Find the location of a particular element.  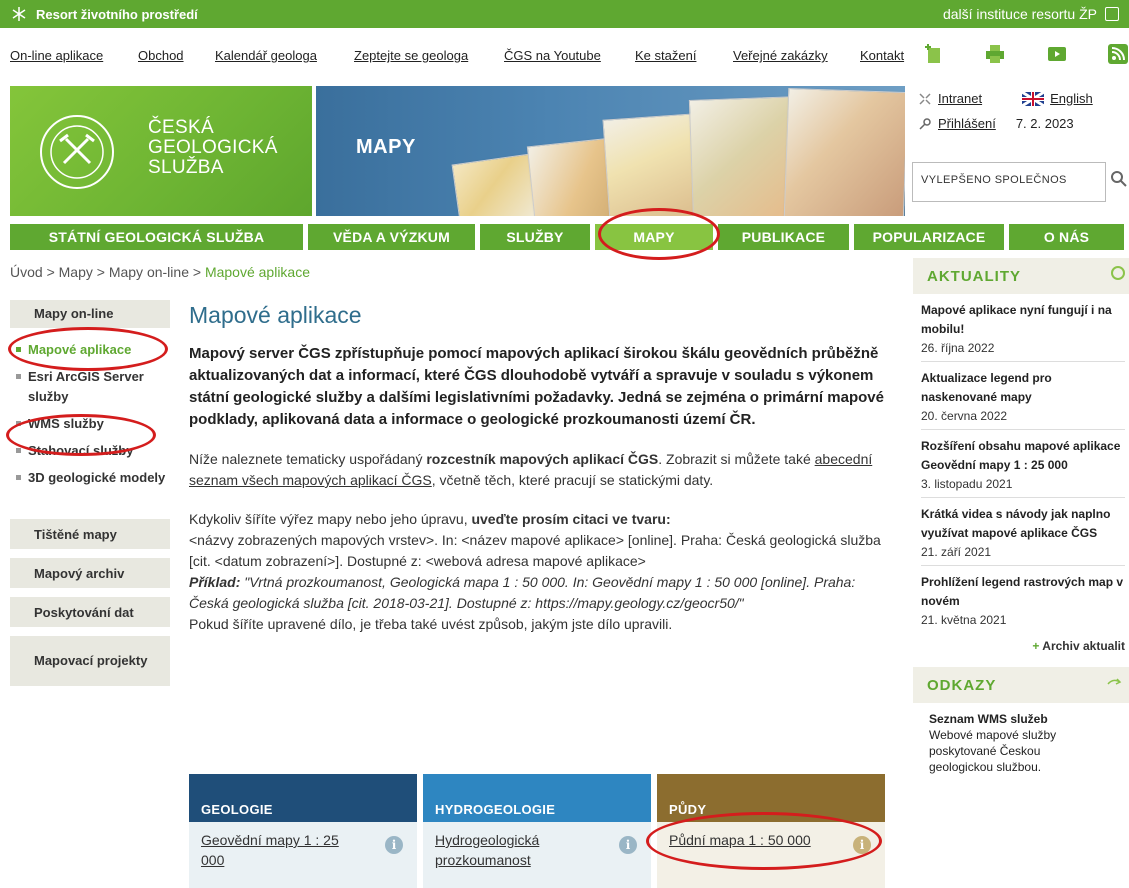

intranet-link: Intranet is located at coordinates (960, 98).